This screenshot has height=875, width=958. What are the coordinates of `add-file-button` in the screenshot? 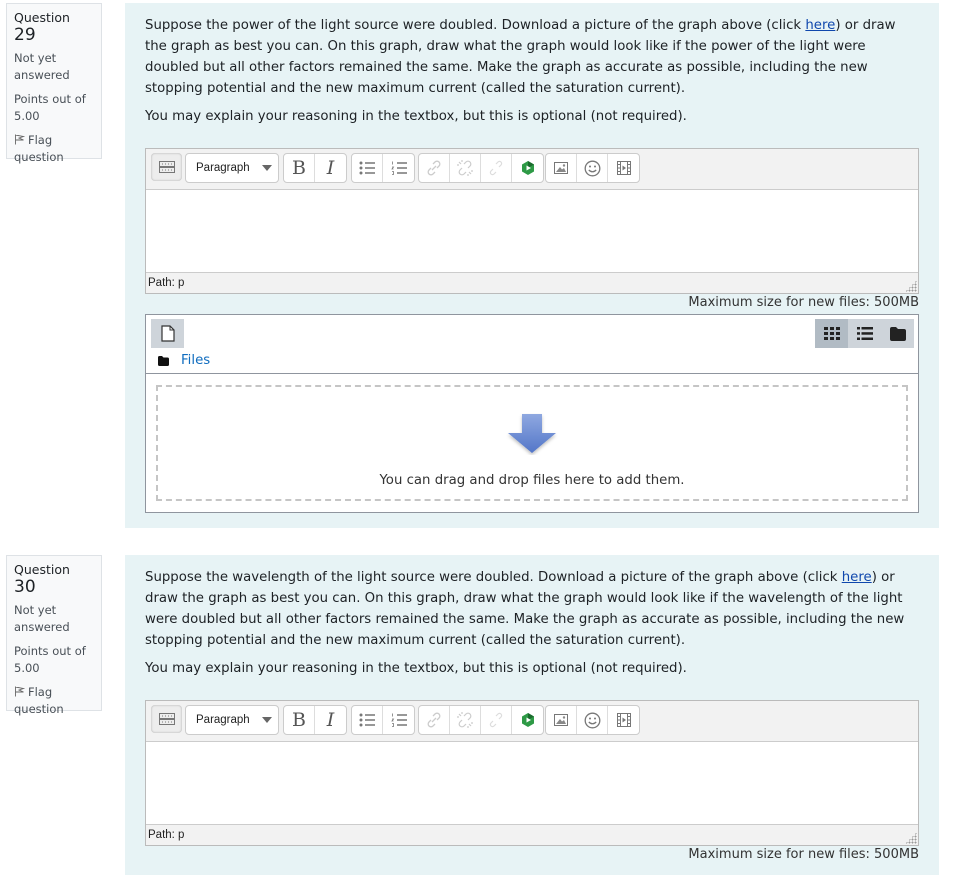 It's located at (167, 333).